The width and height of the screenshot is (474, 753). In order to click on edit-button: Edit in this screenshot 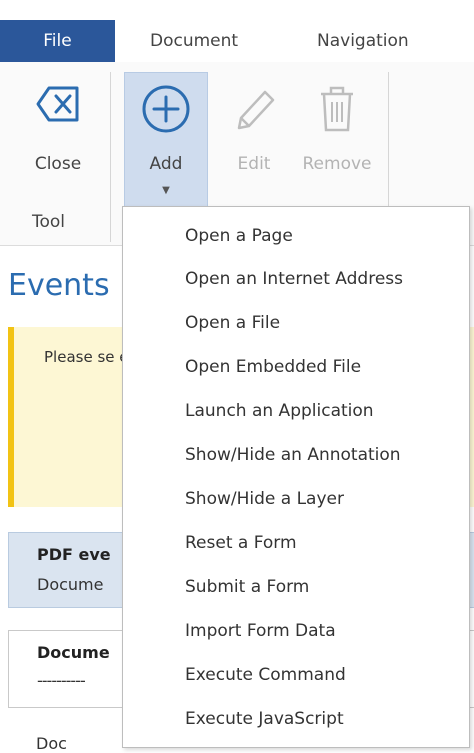, I will do `click(254, 130)`.